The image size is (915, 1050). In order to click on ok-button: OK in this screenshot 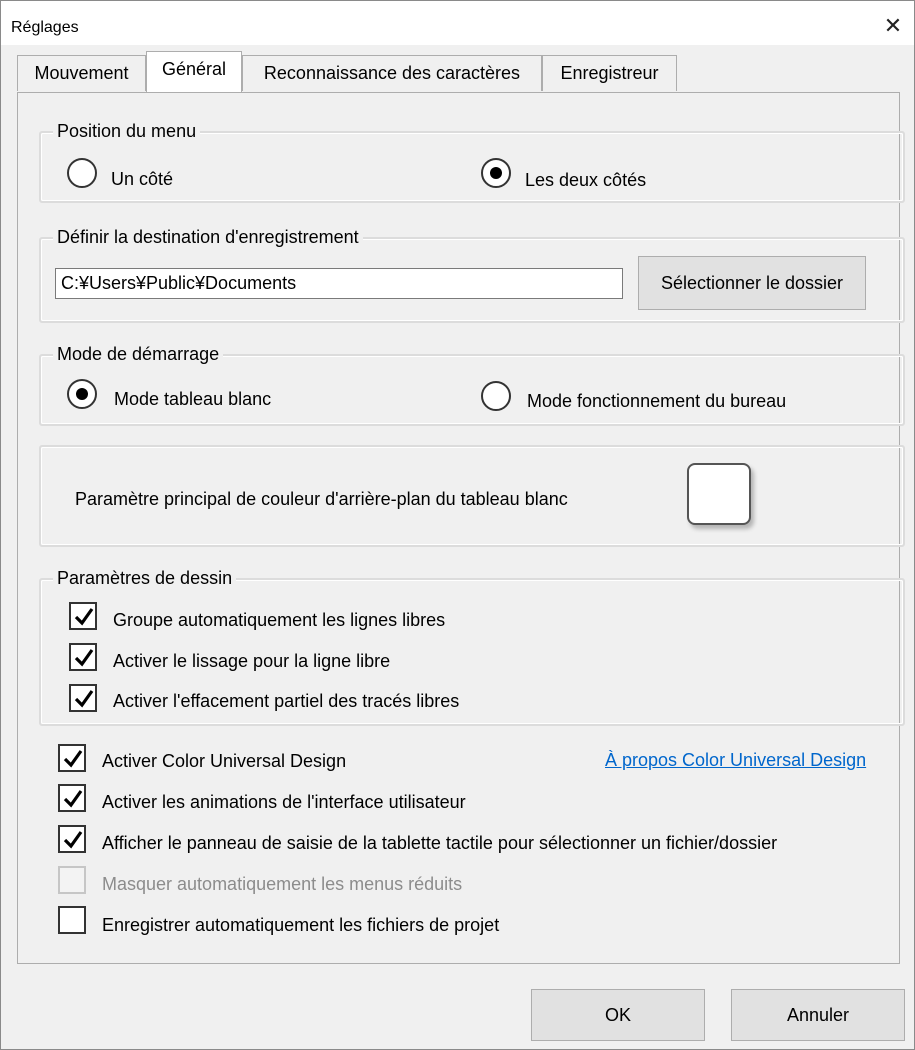, I will do `click(618, 1015)`.